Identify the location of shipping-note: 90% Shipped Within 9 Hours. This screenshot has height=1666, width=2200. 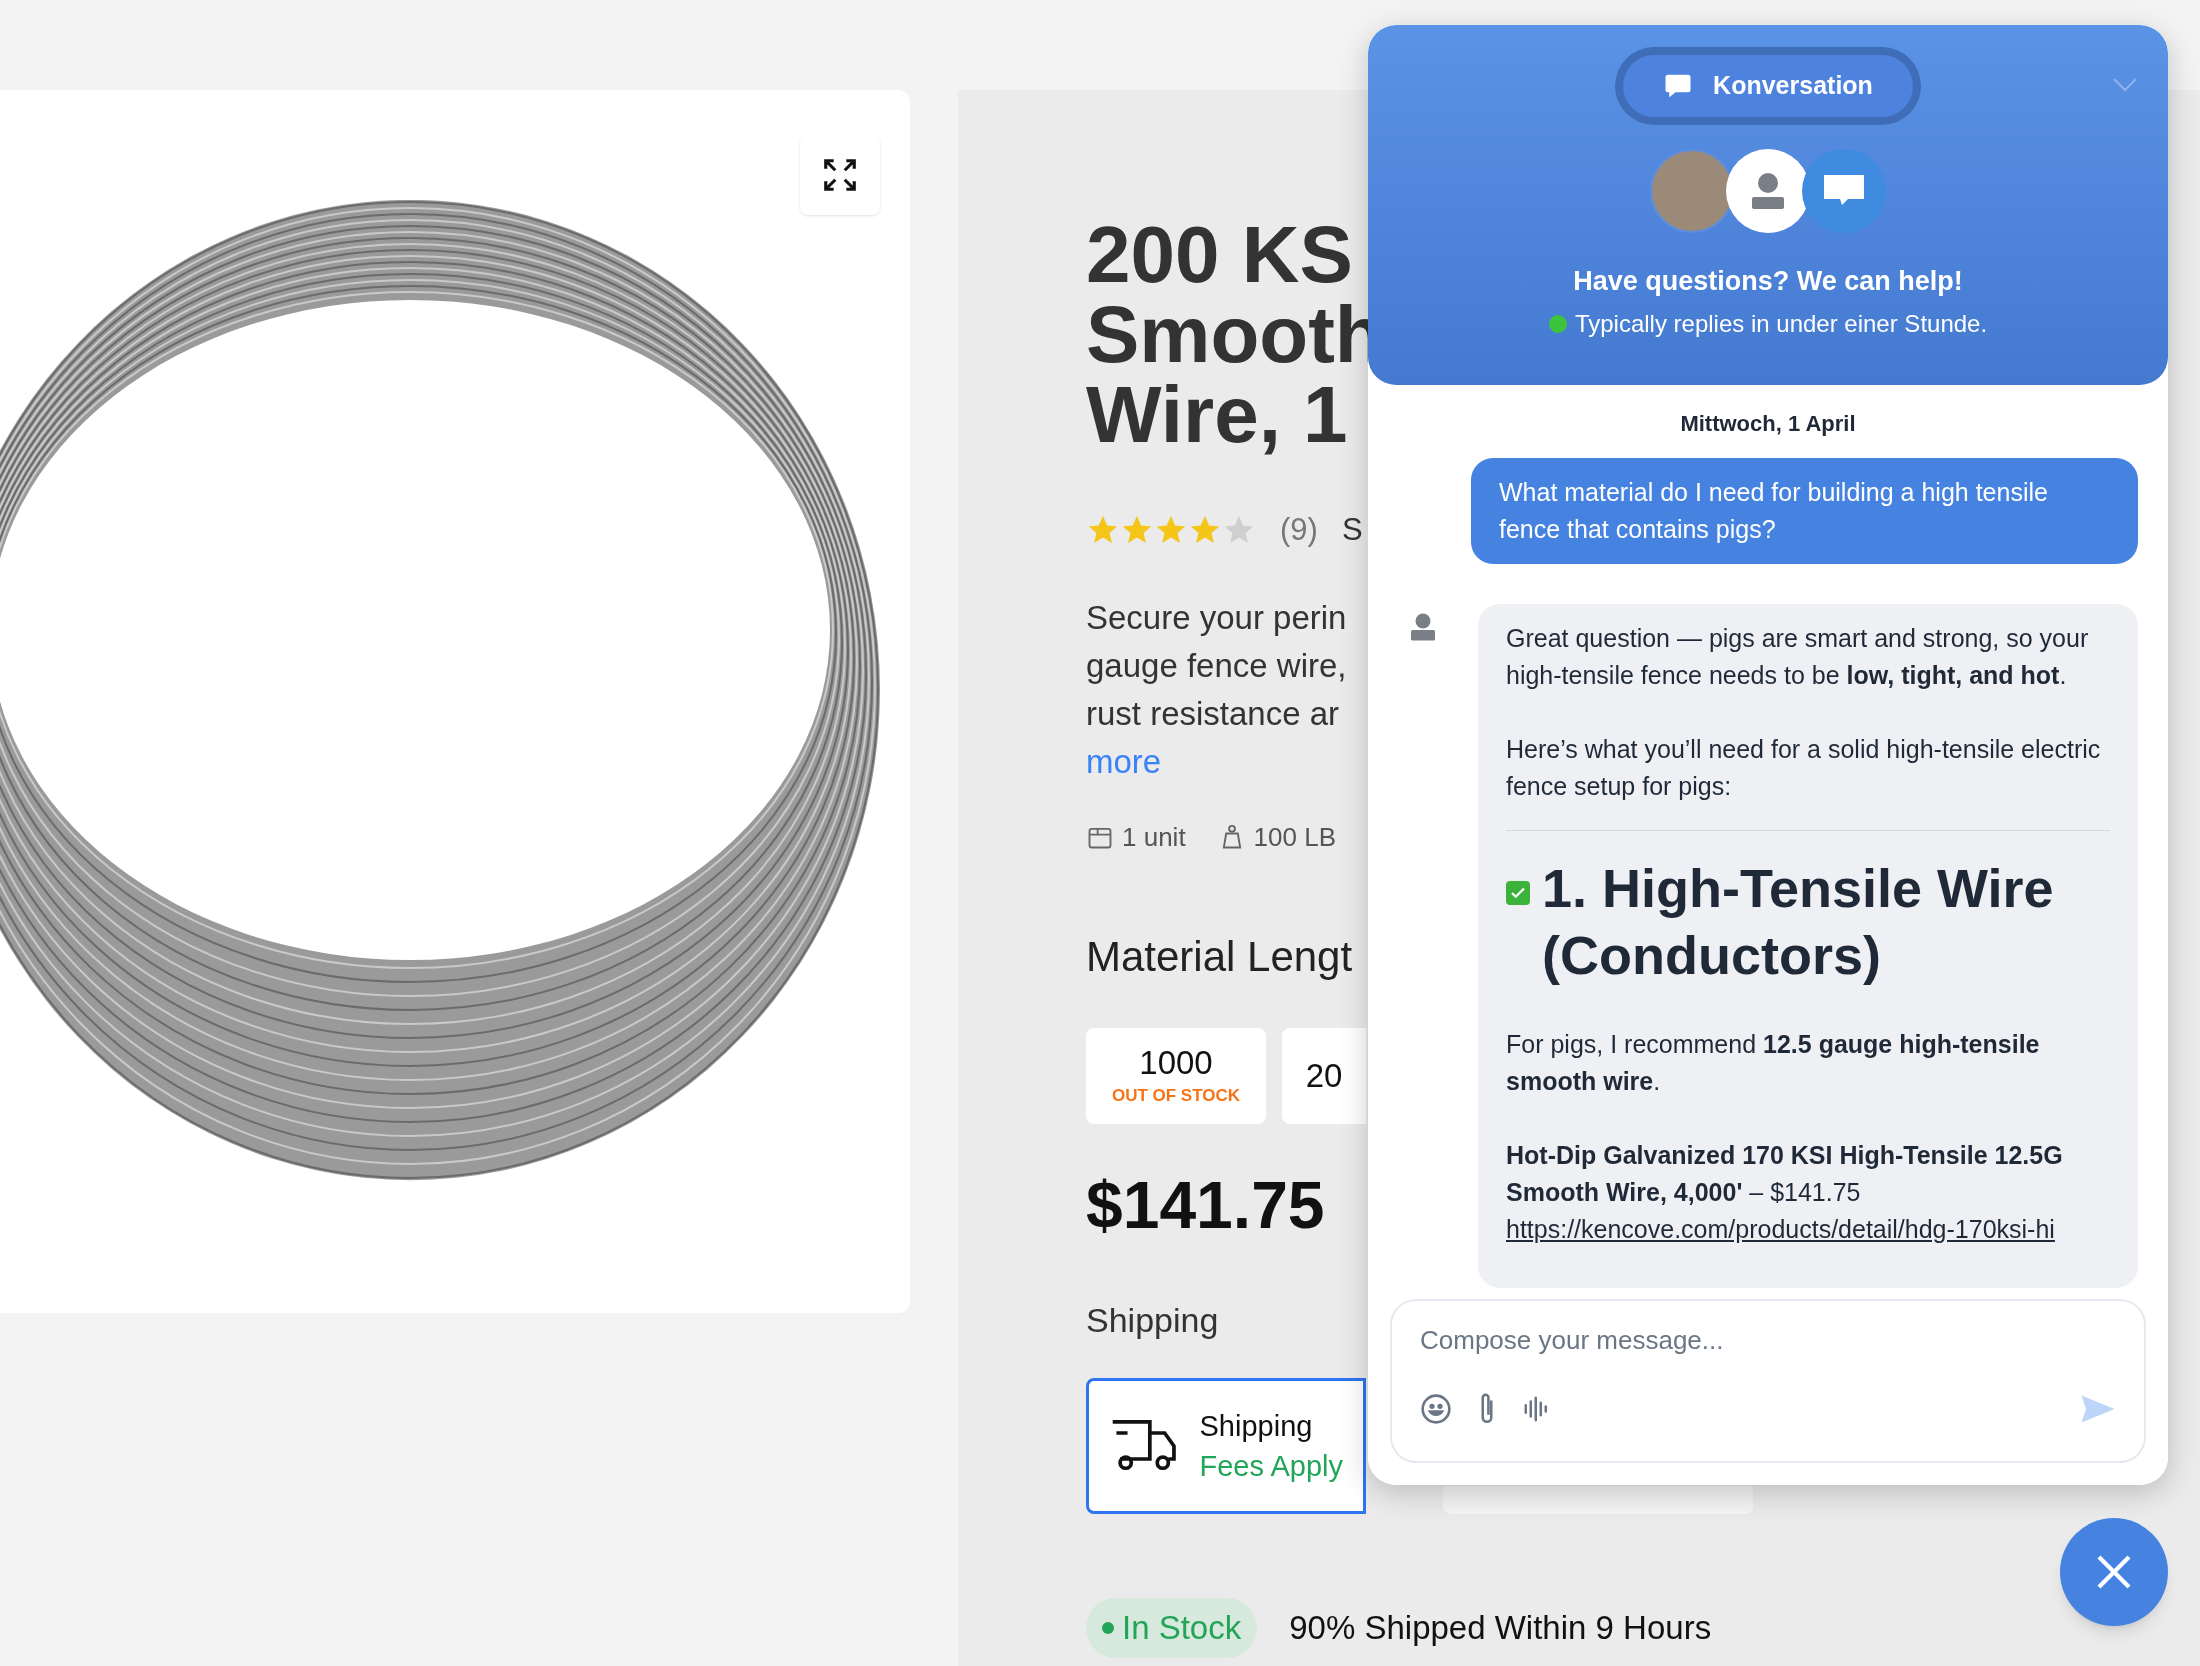
(1500, 1627).